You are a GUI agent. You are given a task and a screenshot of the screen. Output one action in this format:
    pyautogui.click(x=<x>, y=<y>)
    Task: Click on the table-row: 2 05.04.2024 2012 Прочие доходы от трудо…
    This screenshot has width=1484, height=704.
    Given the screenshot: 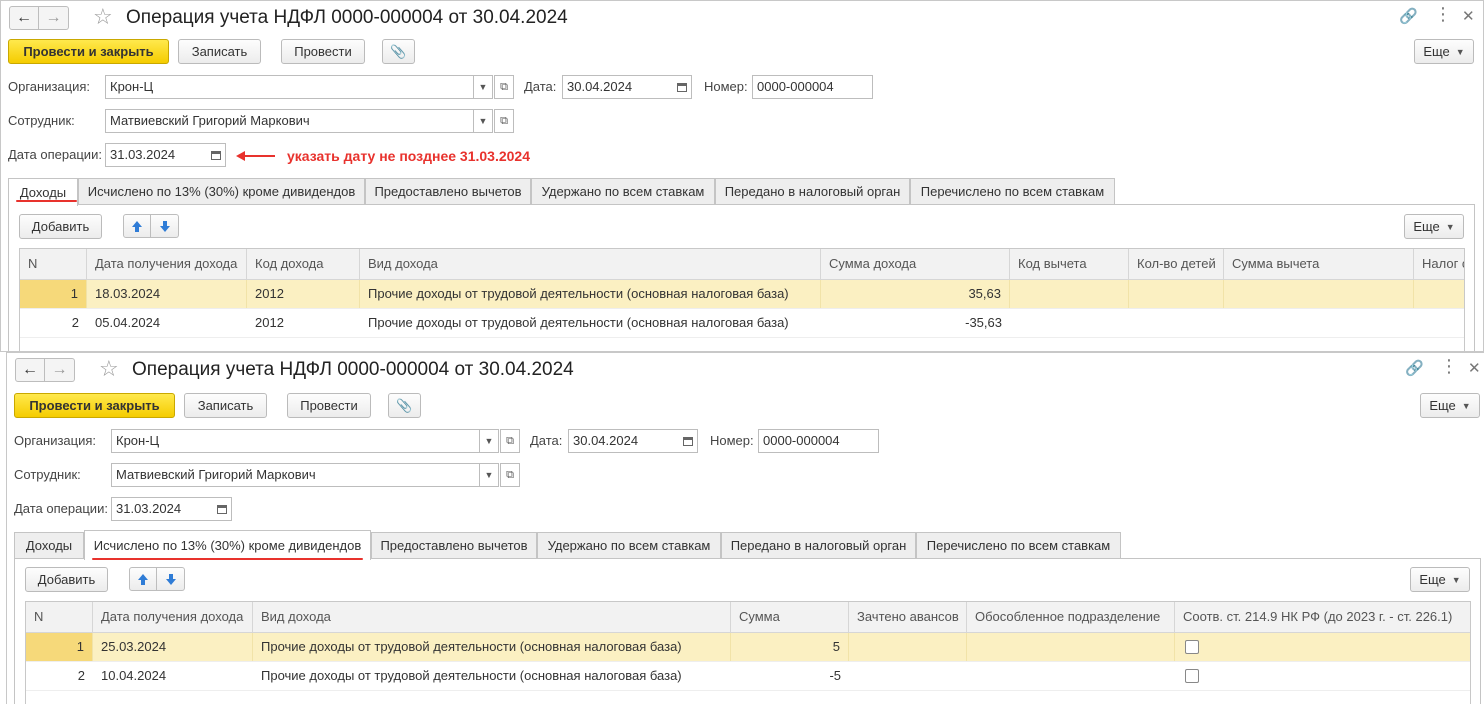 What is the action you would take?
    pyautogui.click(x=742, y=323)
    